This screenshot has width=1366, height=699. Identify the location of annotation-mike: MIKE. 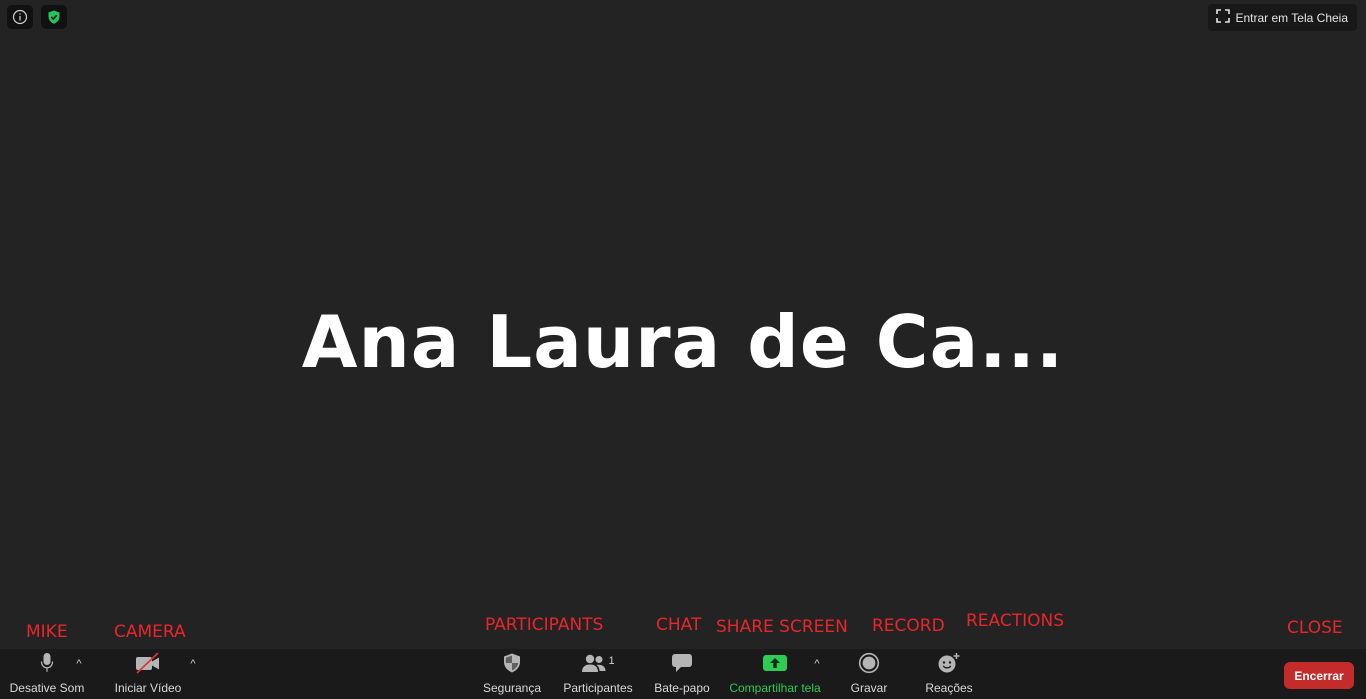
(47, 632).